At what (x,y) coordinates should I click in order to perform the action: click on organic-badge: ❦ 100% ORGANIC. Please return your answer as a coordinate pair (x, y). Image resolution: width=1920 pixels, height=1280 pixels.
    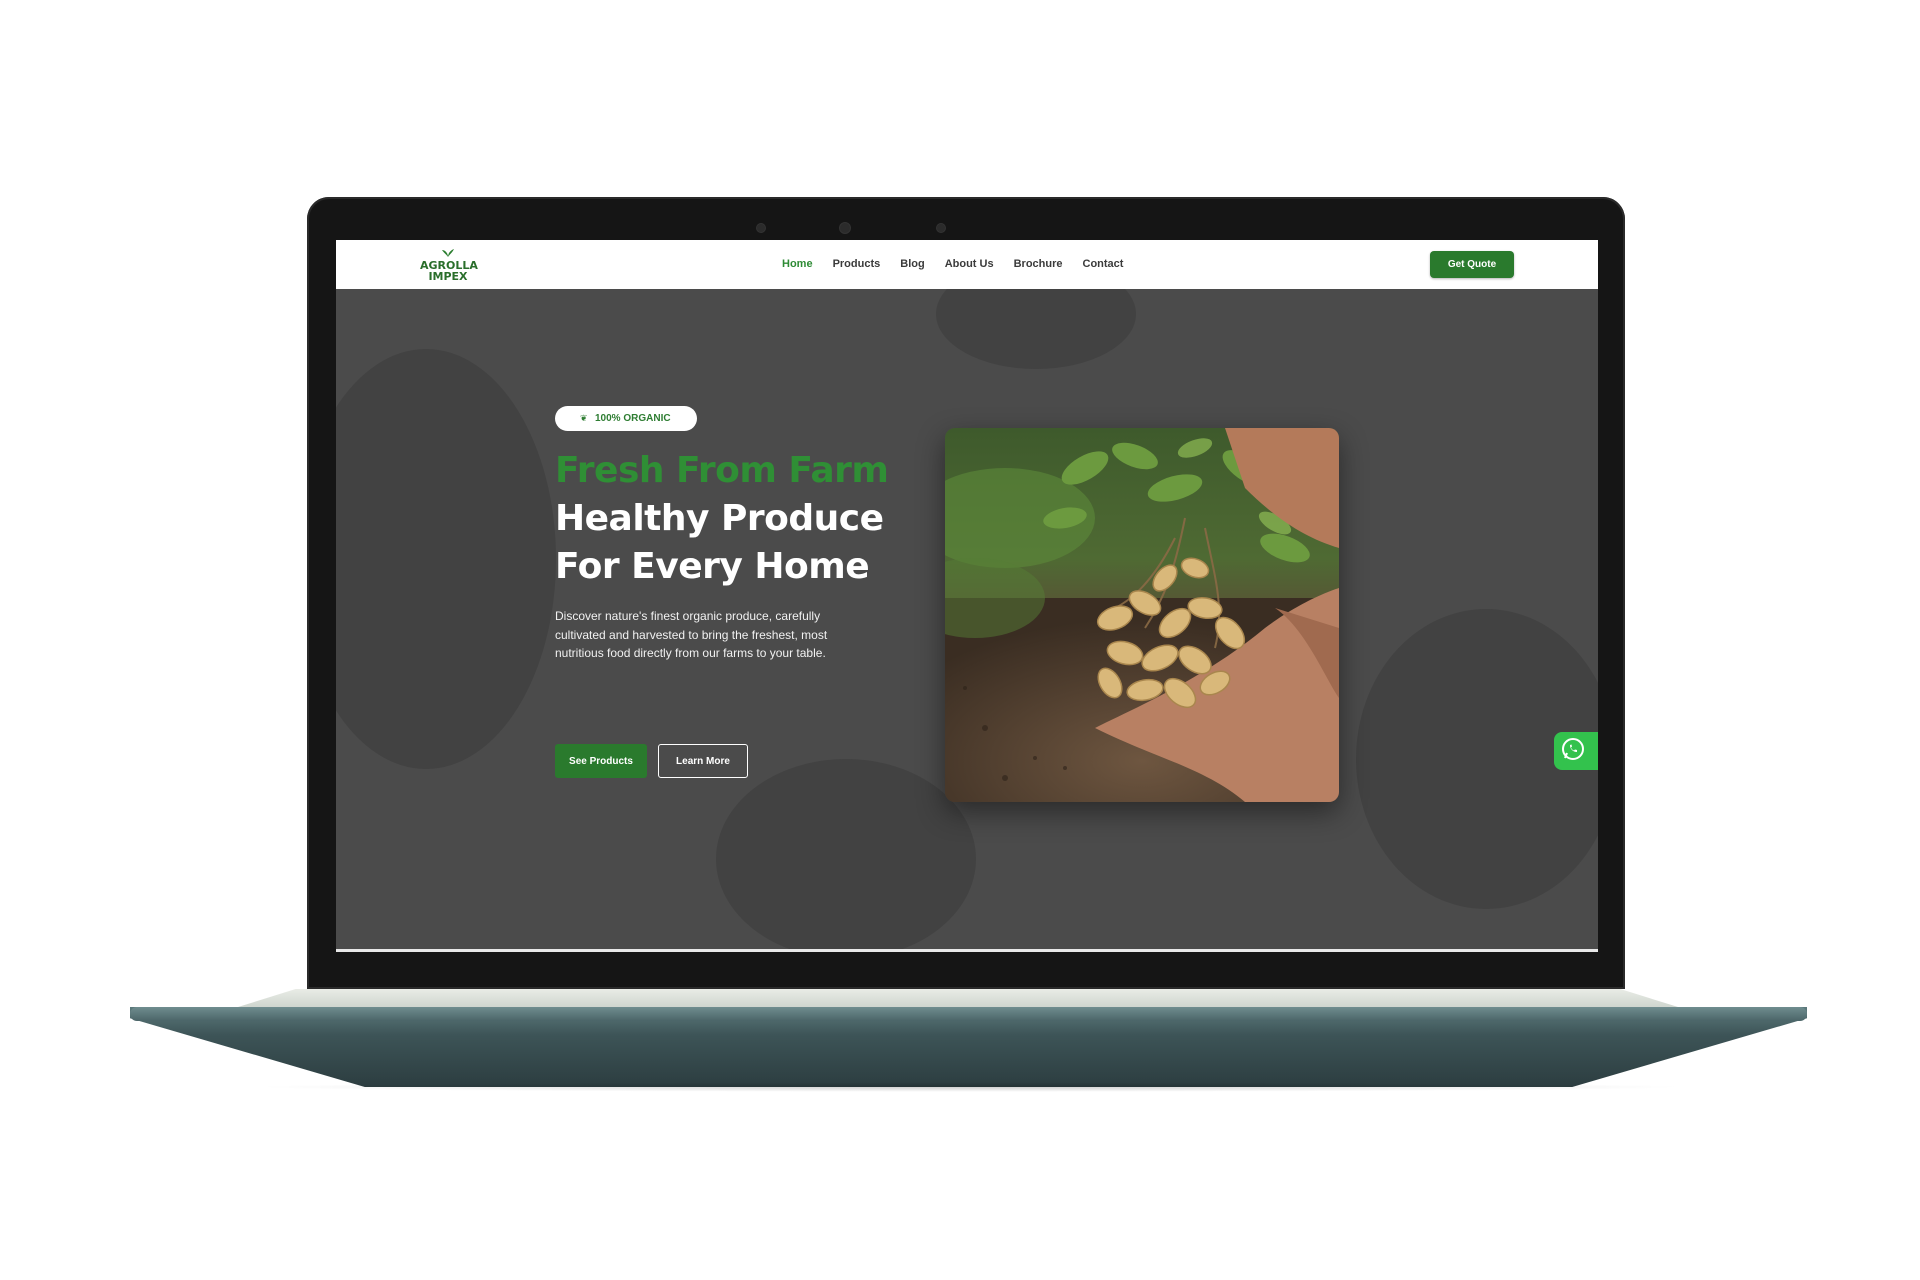
    Looking at the image, I should click on (626, 418).